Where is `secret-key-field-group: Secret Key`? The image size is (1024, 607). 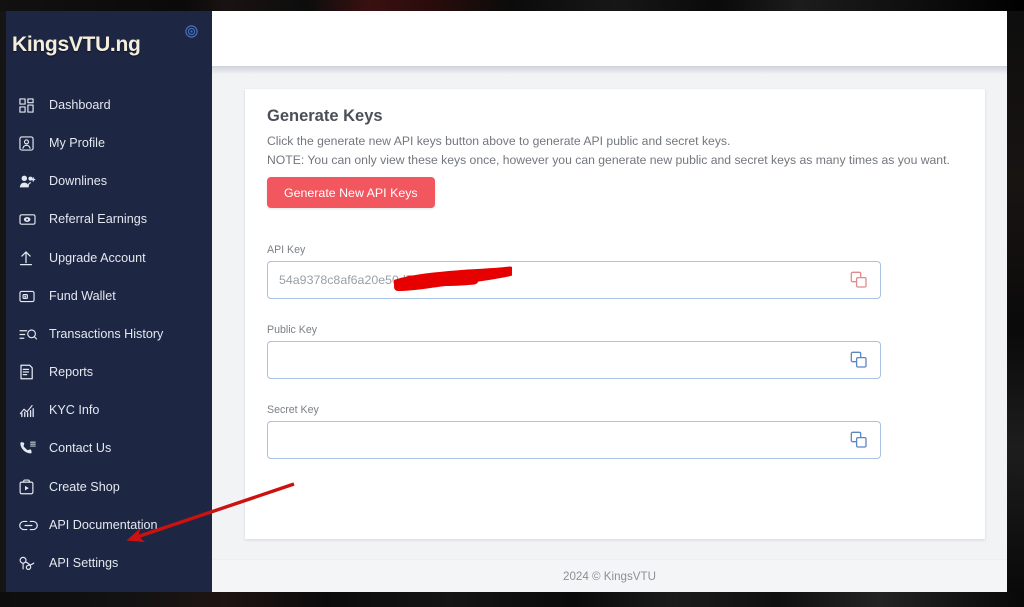
secret-key-field-group: Secret Key is located at coordinates (574, 431).